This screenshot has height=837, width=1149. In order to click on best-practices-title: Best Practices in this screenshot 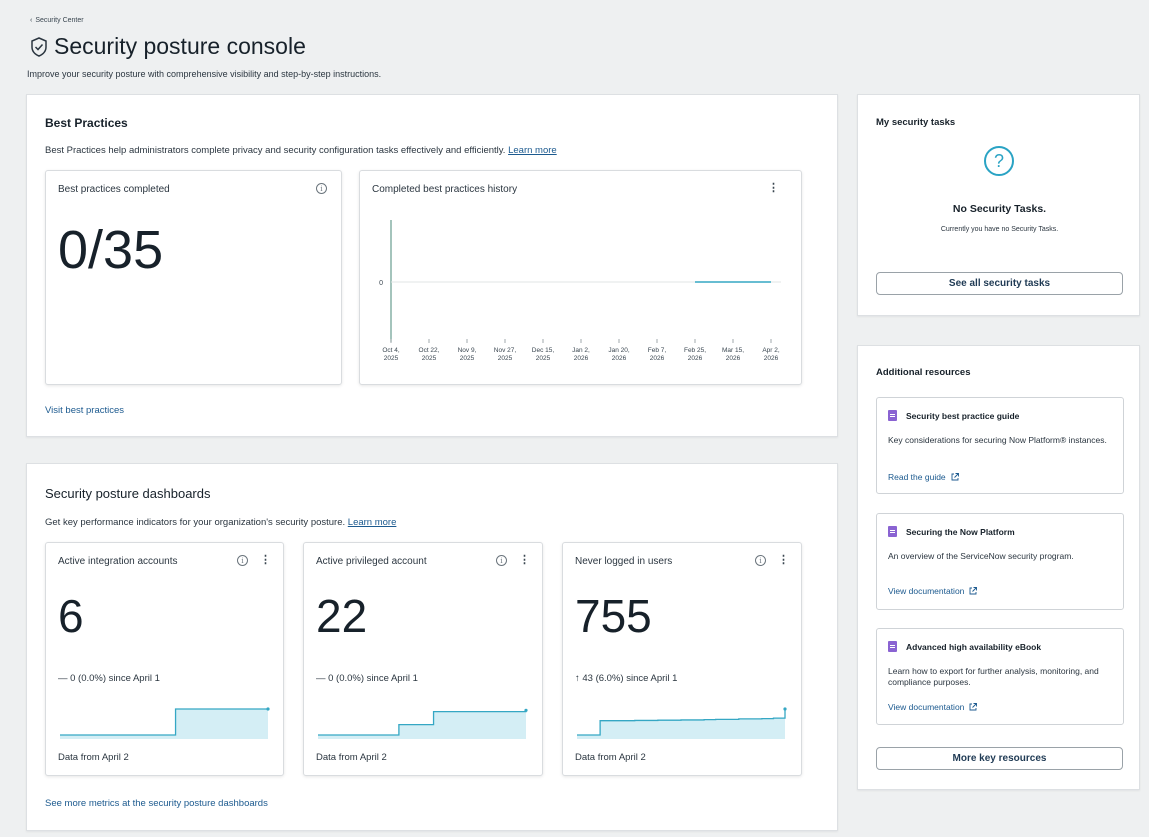, I will do `click(86, 123)`.